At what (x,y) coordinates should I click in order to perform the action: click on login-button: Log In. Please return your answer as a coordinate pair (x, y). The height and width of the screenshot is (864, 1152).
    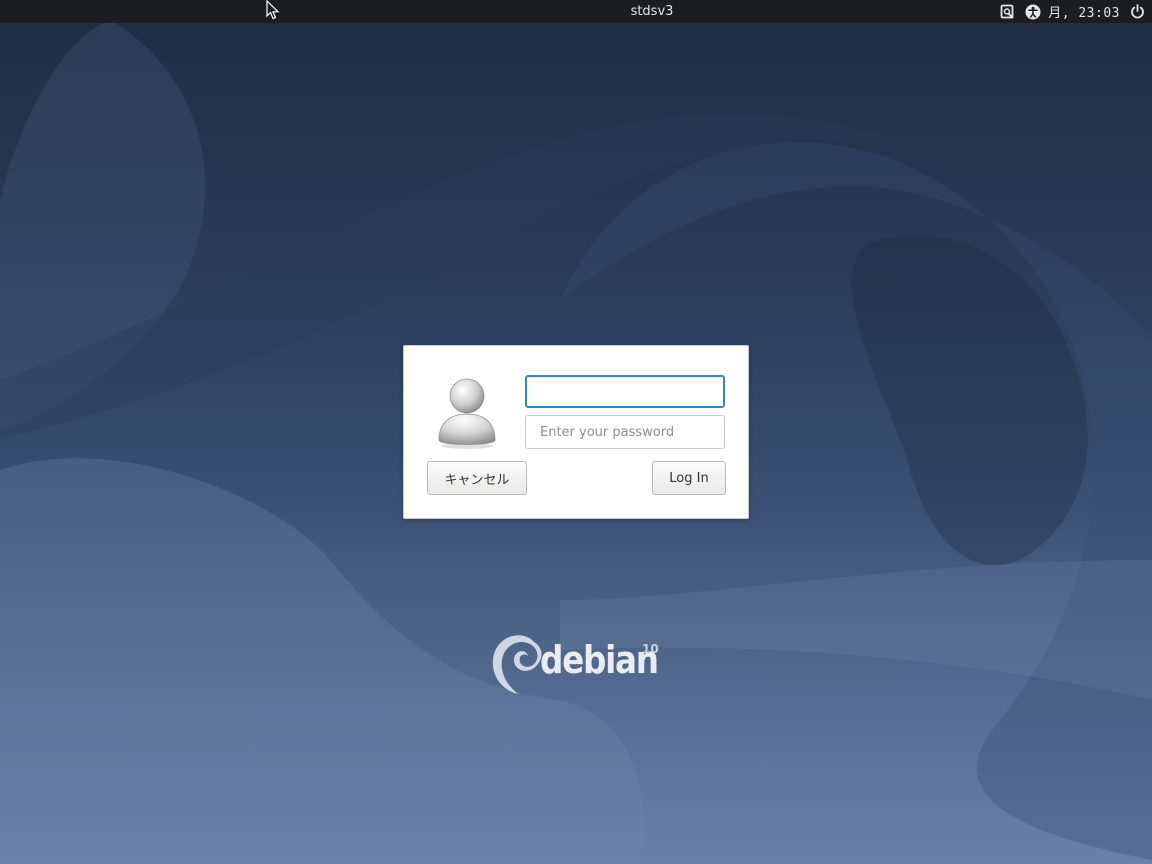
    Looking at the image, I should click on (689, 478).